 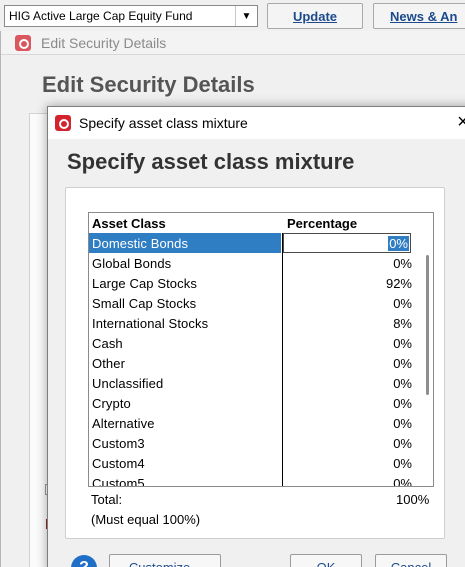 I want to click on edit-security-titlebar: Edit Security Details, so click(x=233, y=43).